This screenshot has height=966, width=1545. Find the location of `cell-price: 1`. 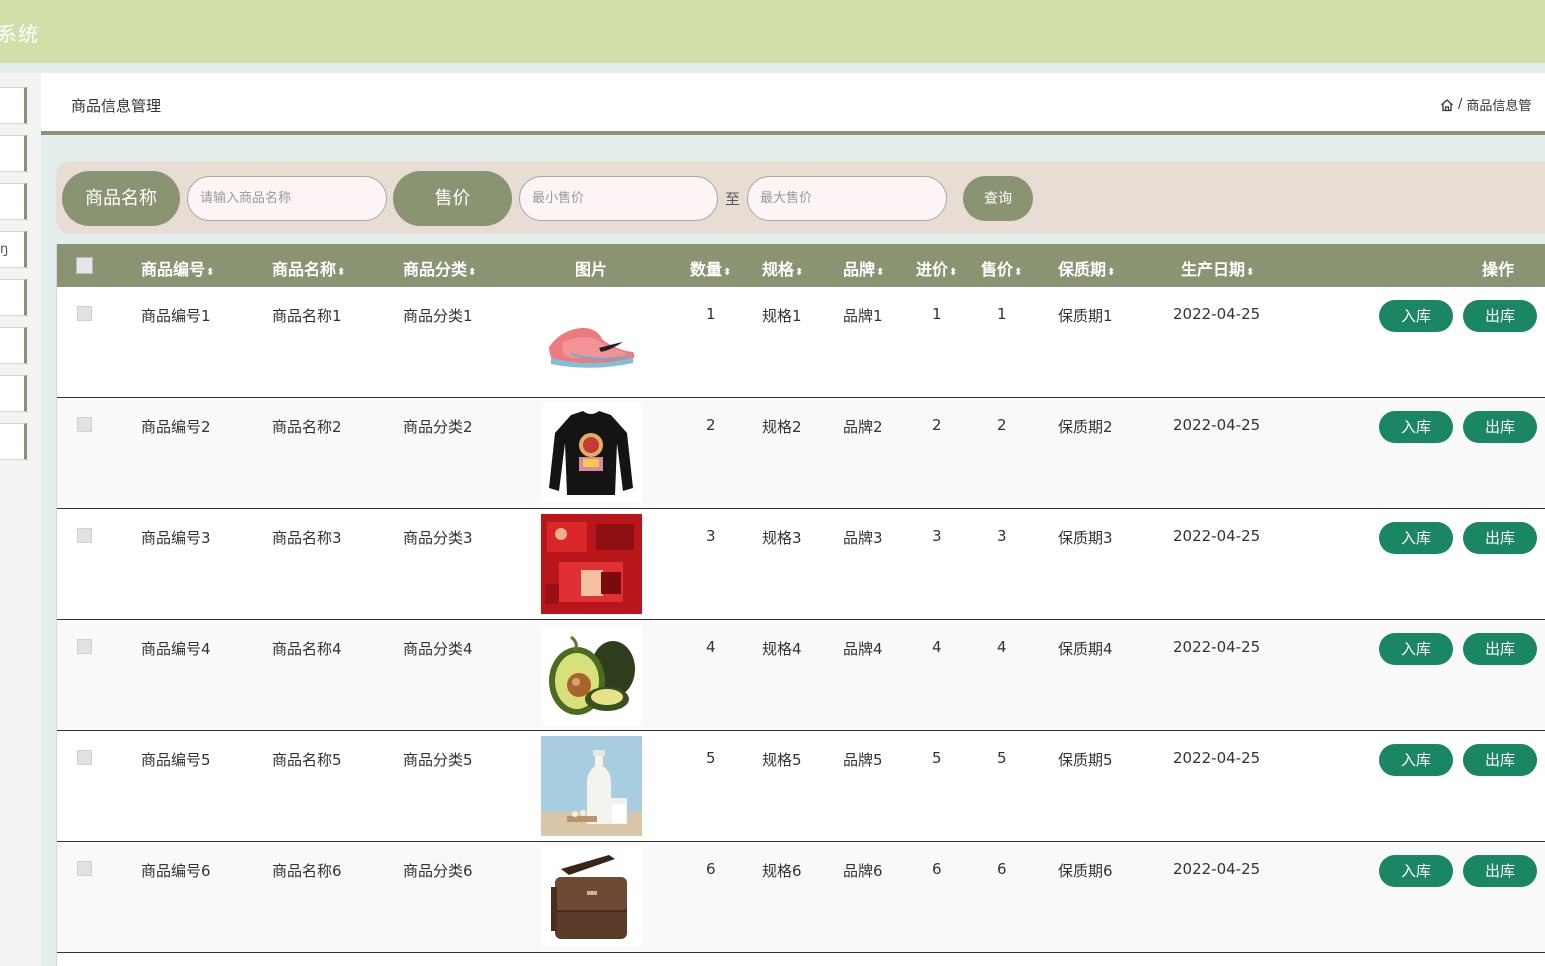

cell-price: 1 is located at coordinates (1002, 314).